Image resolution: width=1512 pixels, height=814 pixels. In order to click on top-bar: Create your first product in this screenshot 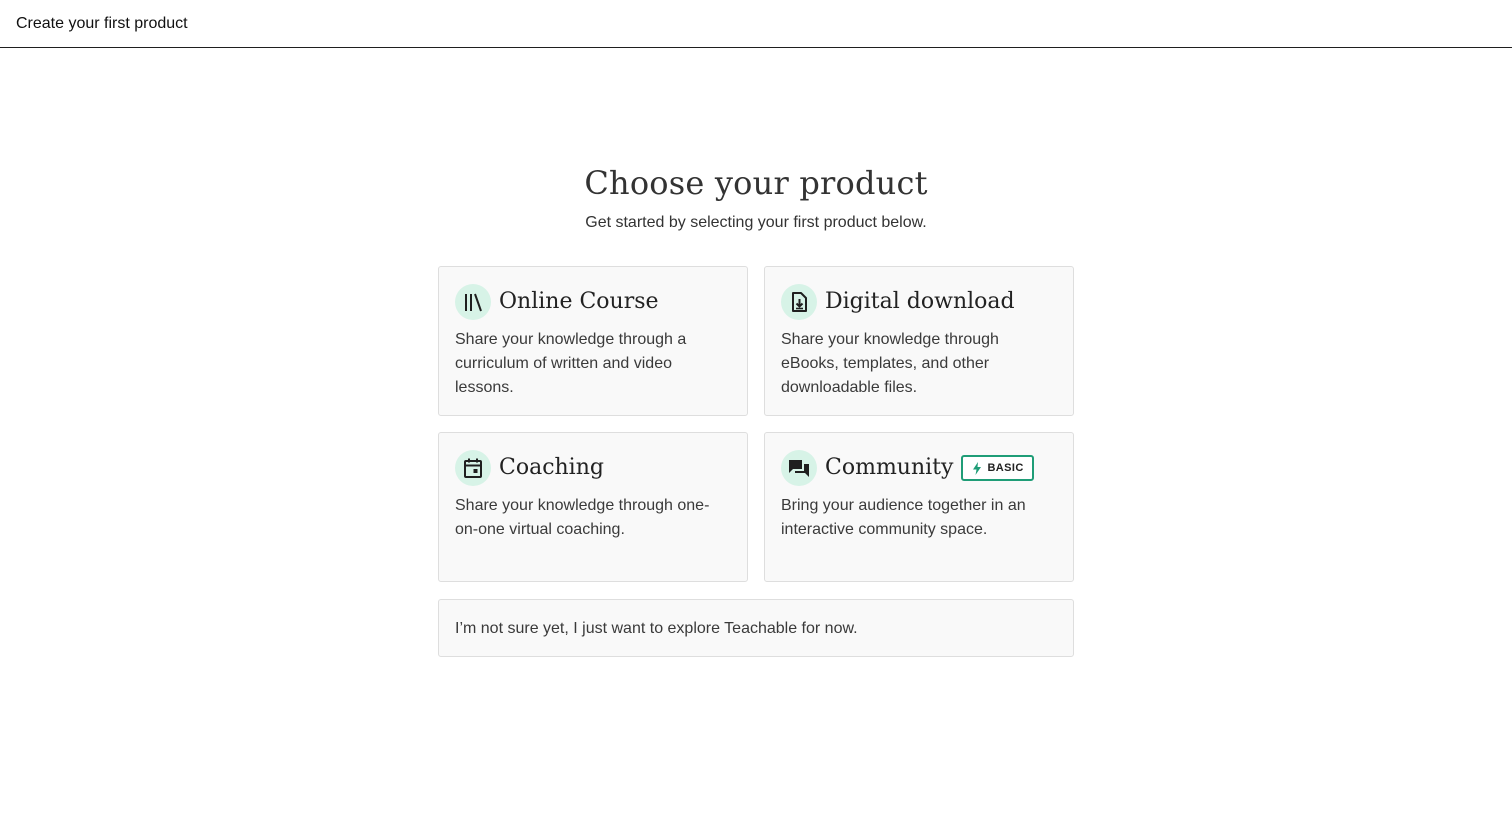, I will do `click(756, 24)`.